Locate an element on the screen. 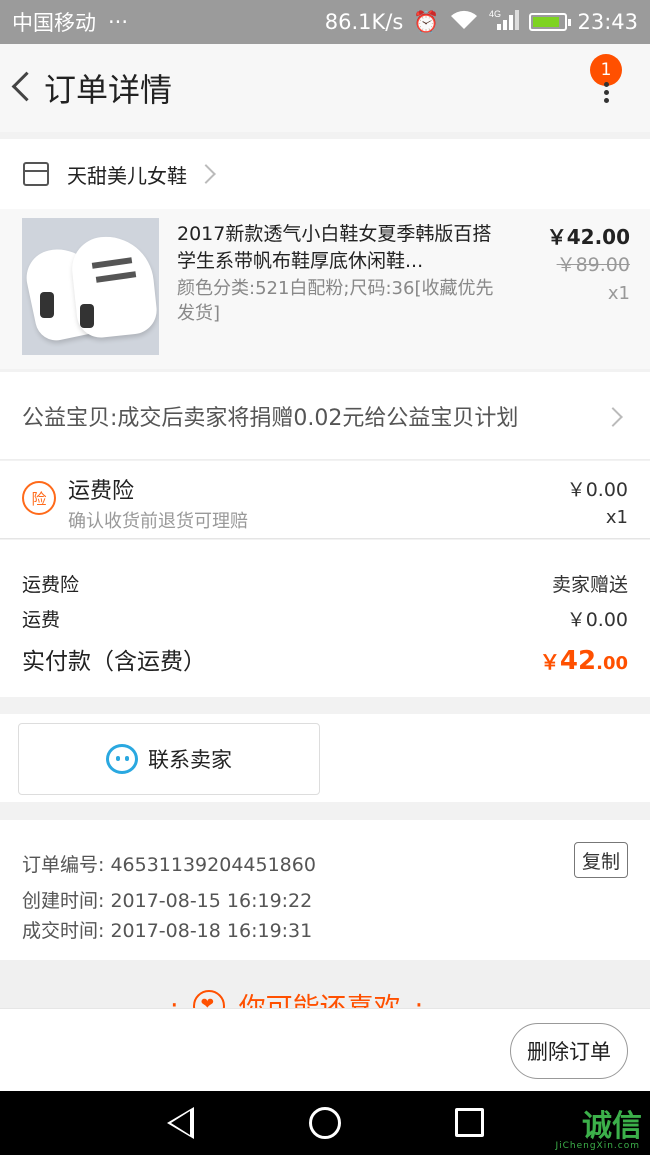  nav-home-icon is located at coordinates (325, 1123).